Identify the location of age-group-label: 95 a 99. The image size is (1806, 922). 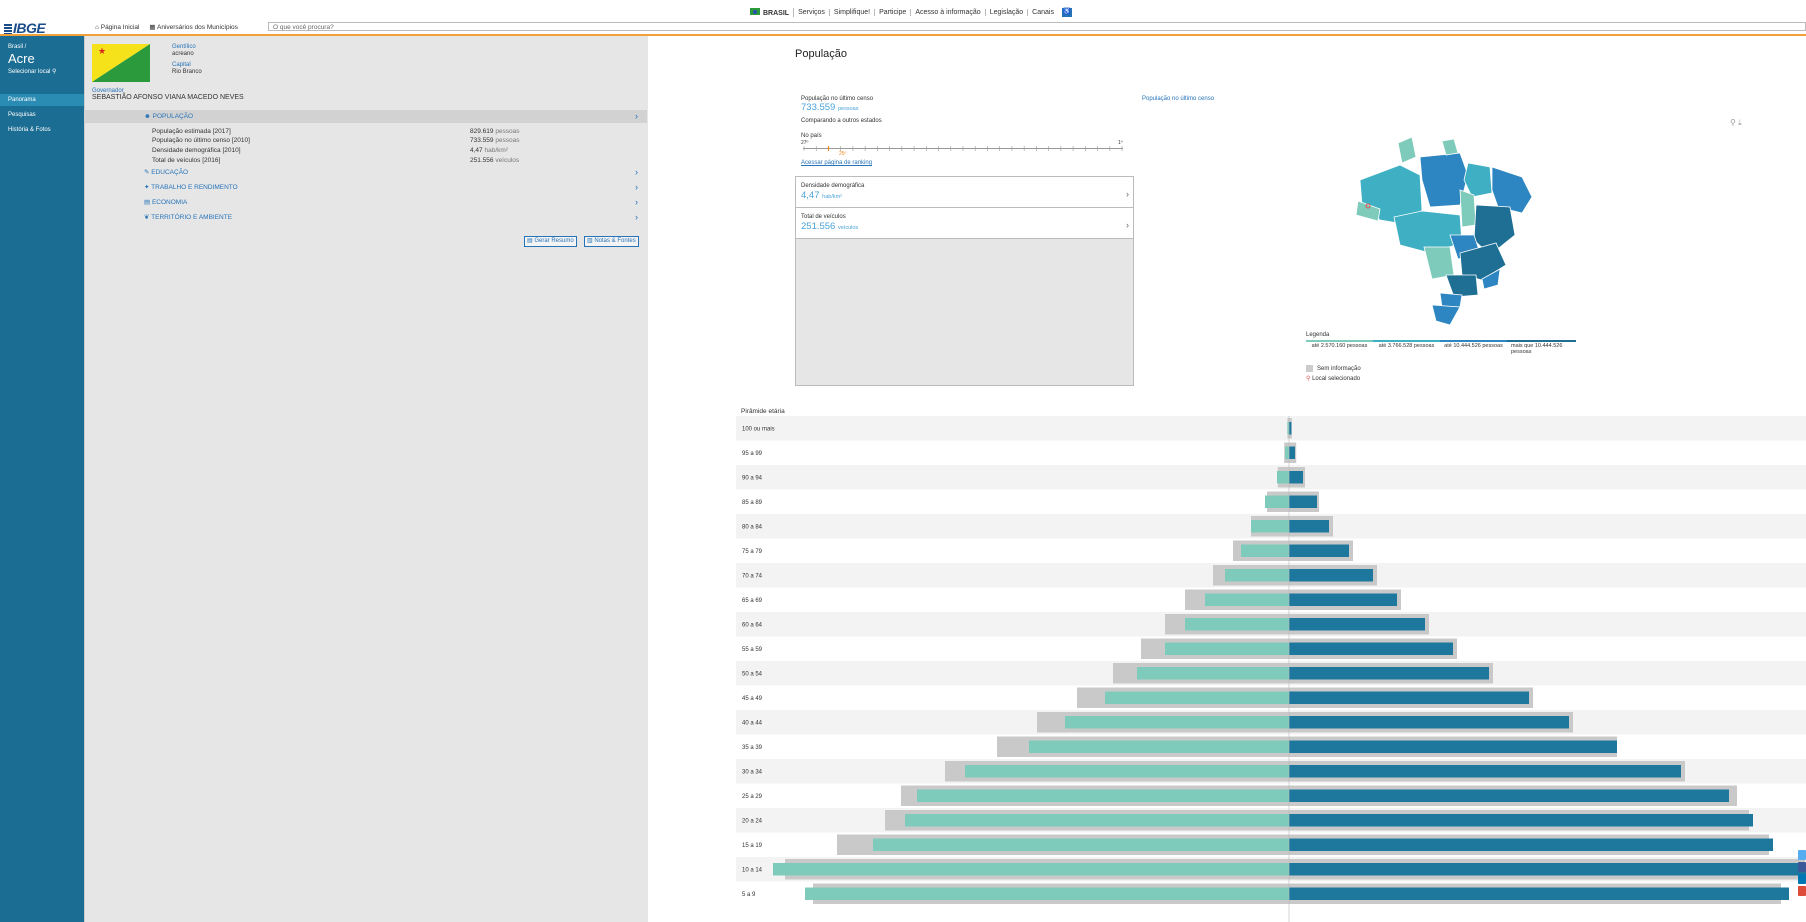
(752, 454).